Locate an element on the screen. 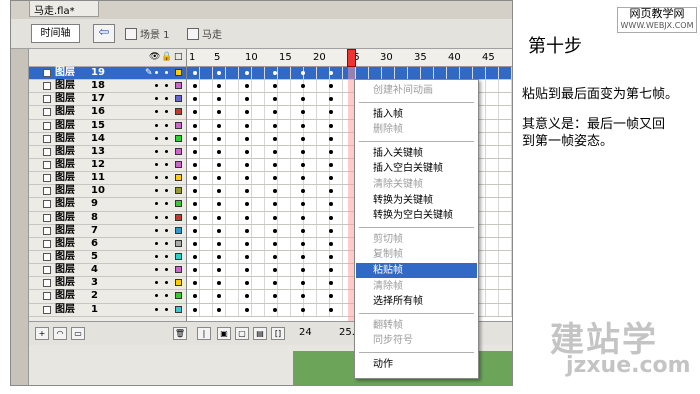 This screenshot has width=700, height=394. menu-item: 插入关键帧 is located at coordinates (416, 153).